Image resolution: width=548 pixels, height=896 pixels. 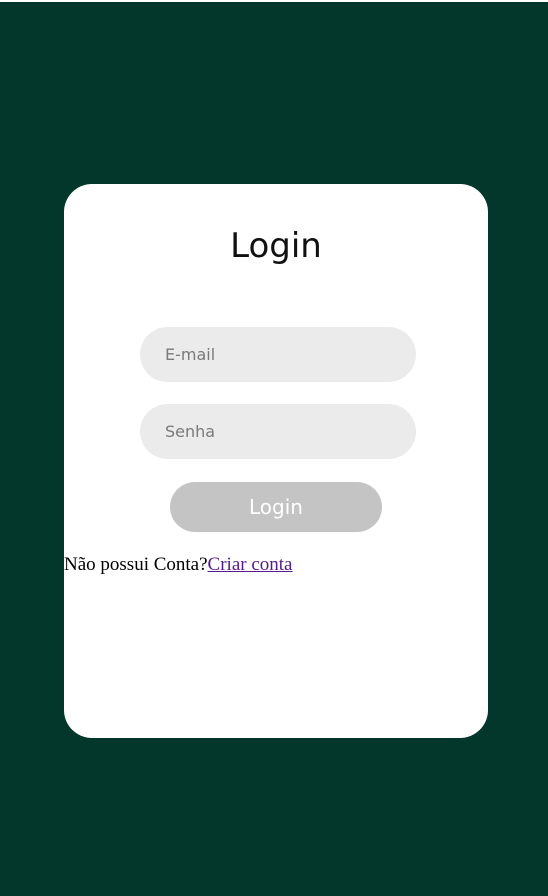 I want to click on create-account-link: Criar conta, so click(x=250, y=564).